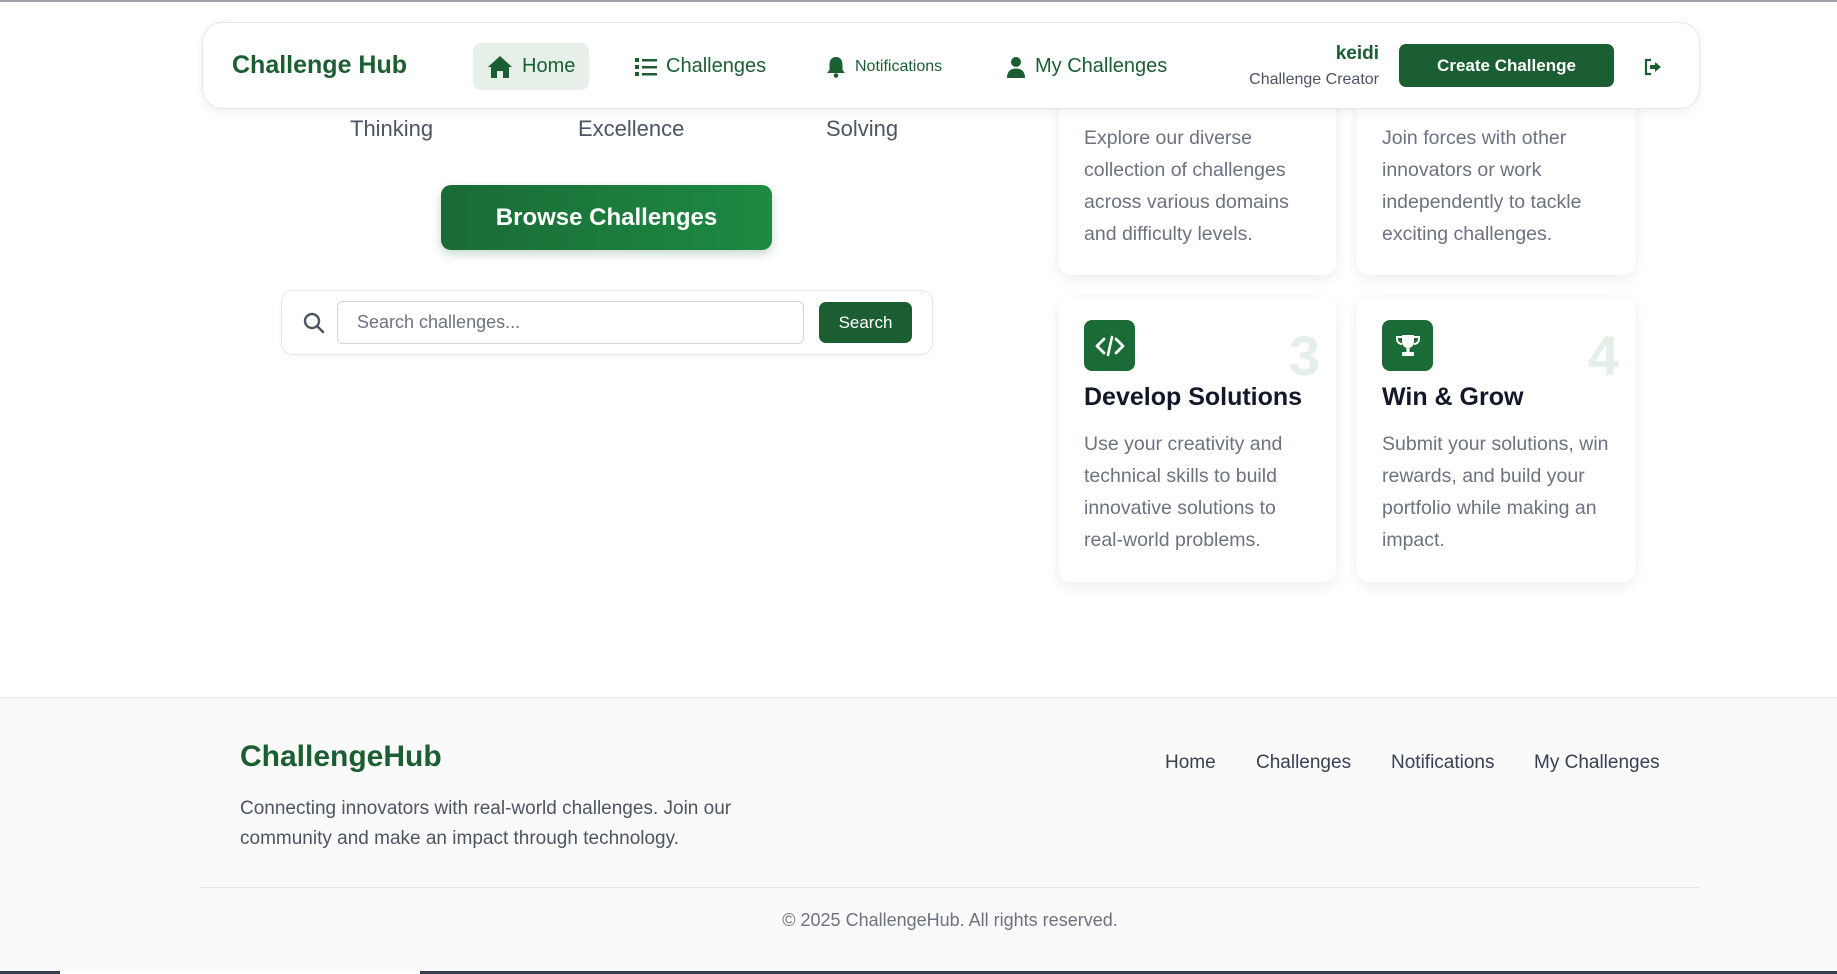  I want to click on nav-item-my-challenges: My Challenges, so click(1086, 66).